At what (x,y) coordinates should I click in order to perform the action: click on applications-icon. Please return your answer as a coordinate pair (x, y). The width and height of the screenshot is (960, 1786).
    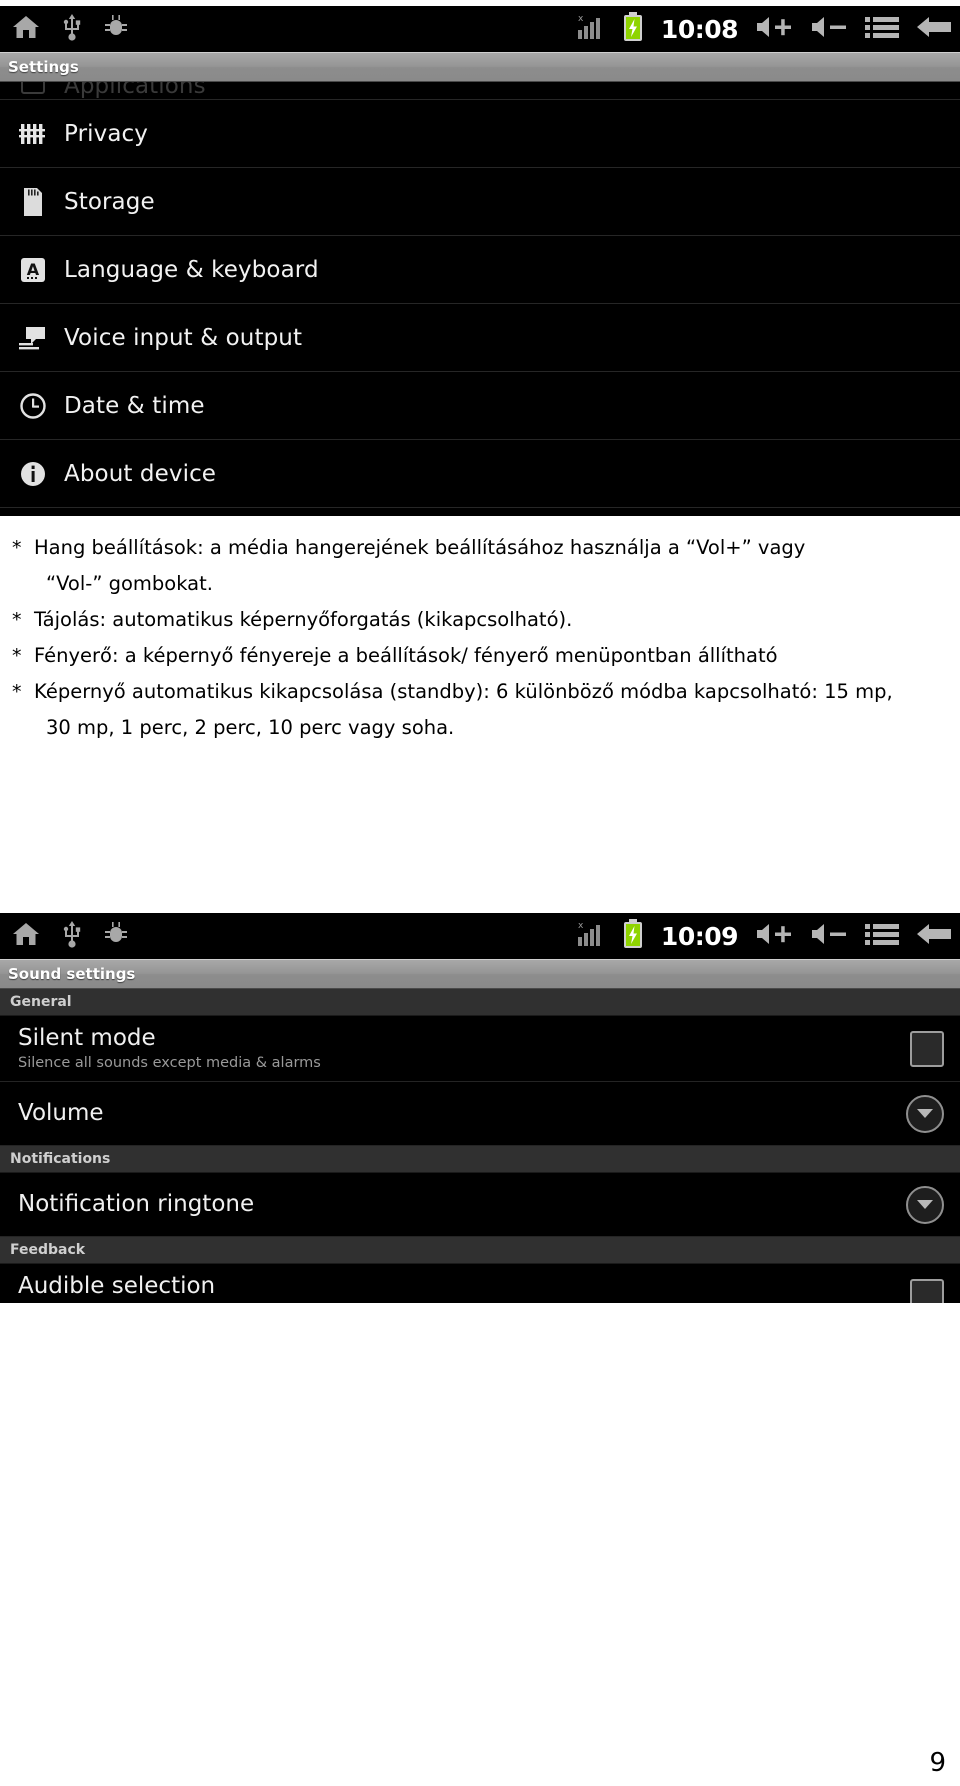
    Looking at the image, I should click on (33, 90).